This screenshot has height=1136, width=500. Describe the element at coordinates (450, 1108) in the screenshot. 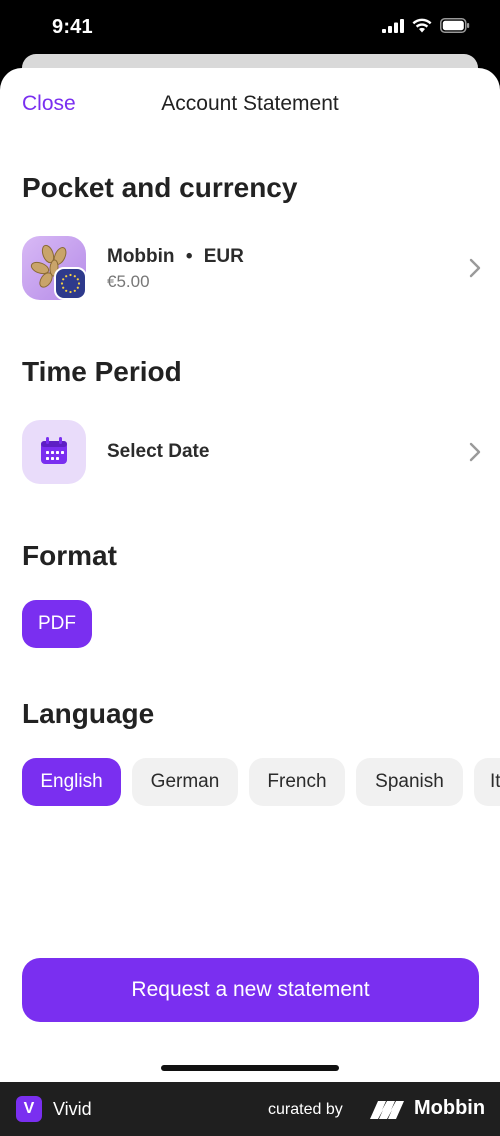

I see `footer-brand: Mobbin` at that location.